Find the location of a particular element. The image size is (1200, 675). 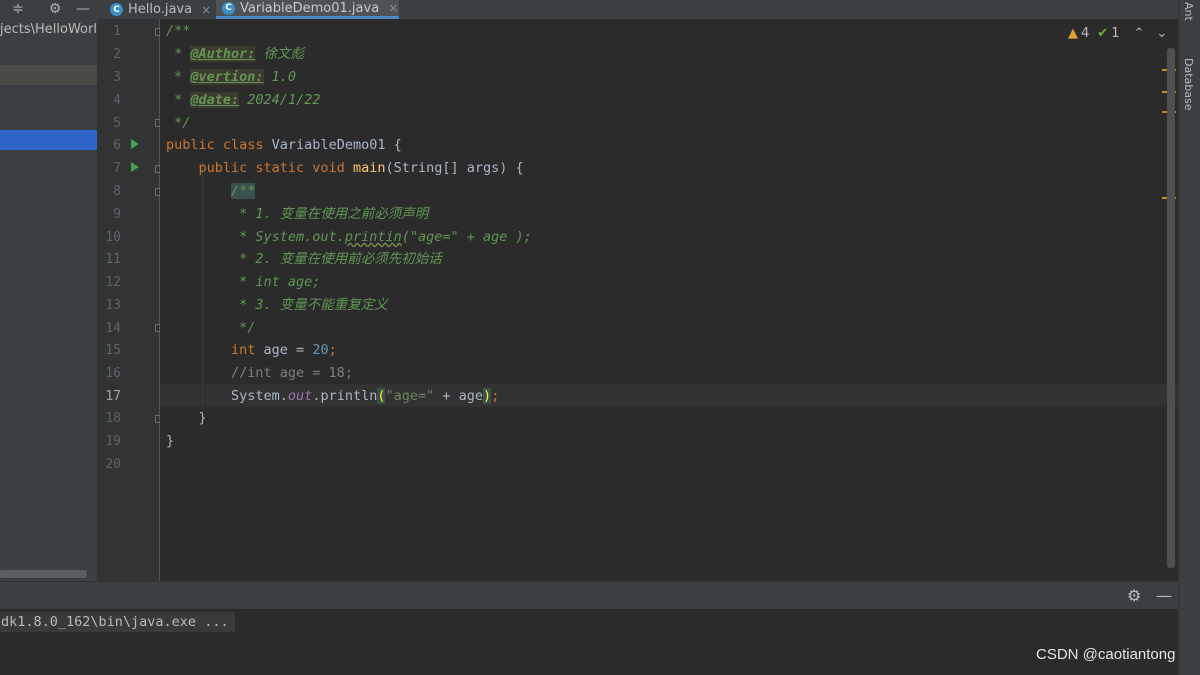

line-number: 19 is located at coordinates (113, 441).